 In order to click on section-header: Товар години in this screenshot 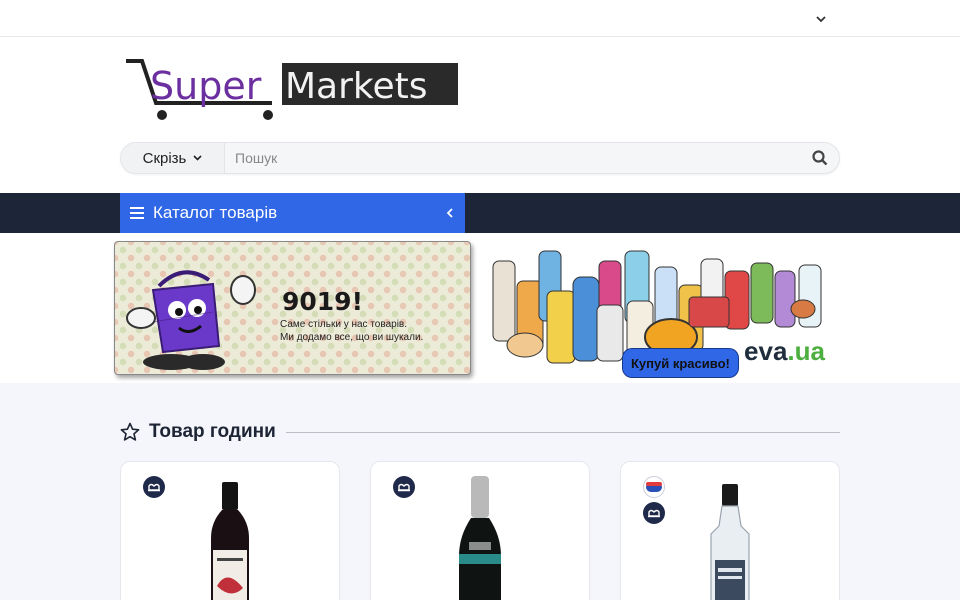, I will do `click(480, 432)`.